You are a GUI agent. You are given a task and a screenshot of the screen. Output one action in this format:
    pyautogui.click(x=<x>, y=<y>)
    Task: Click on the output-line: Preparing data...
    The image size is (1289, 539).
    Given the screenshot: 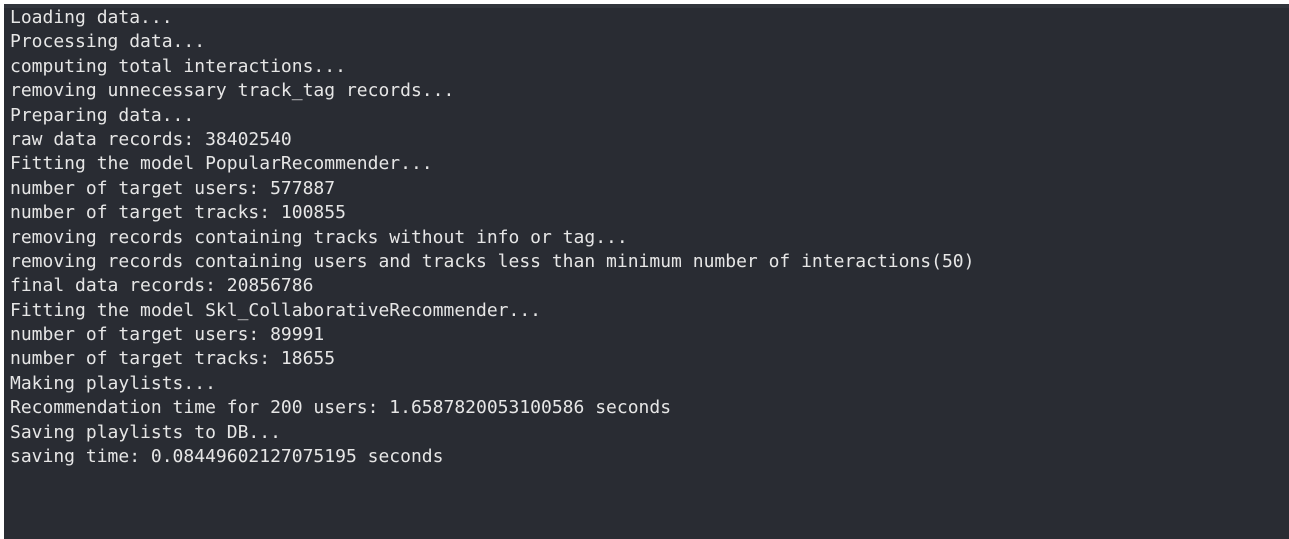 What is the action you would take?
    pyautogui.click(x=102, y=115)
    